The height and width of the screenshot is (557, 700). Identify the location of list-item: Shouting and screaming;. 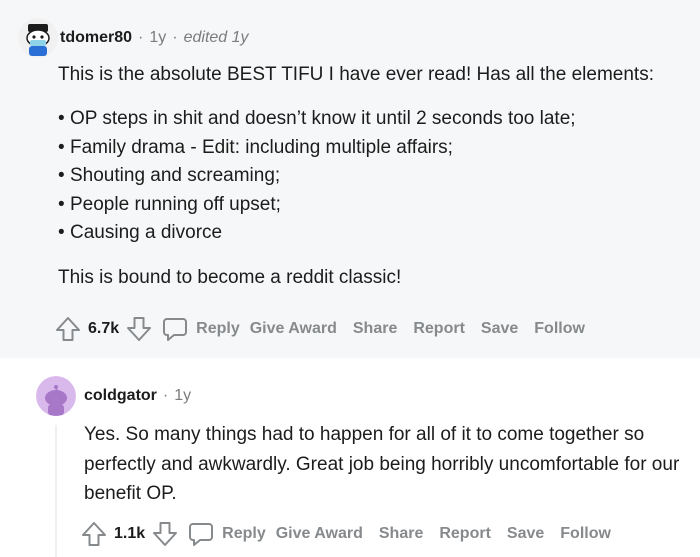
(373, 176).